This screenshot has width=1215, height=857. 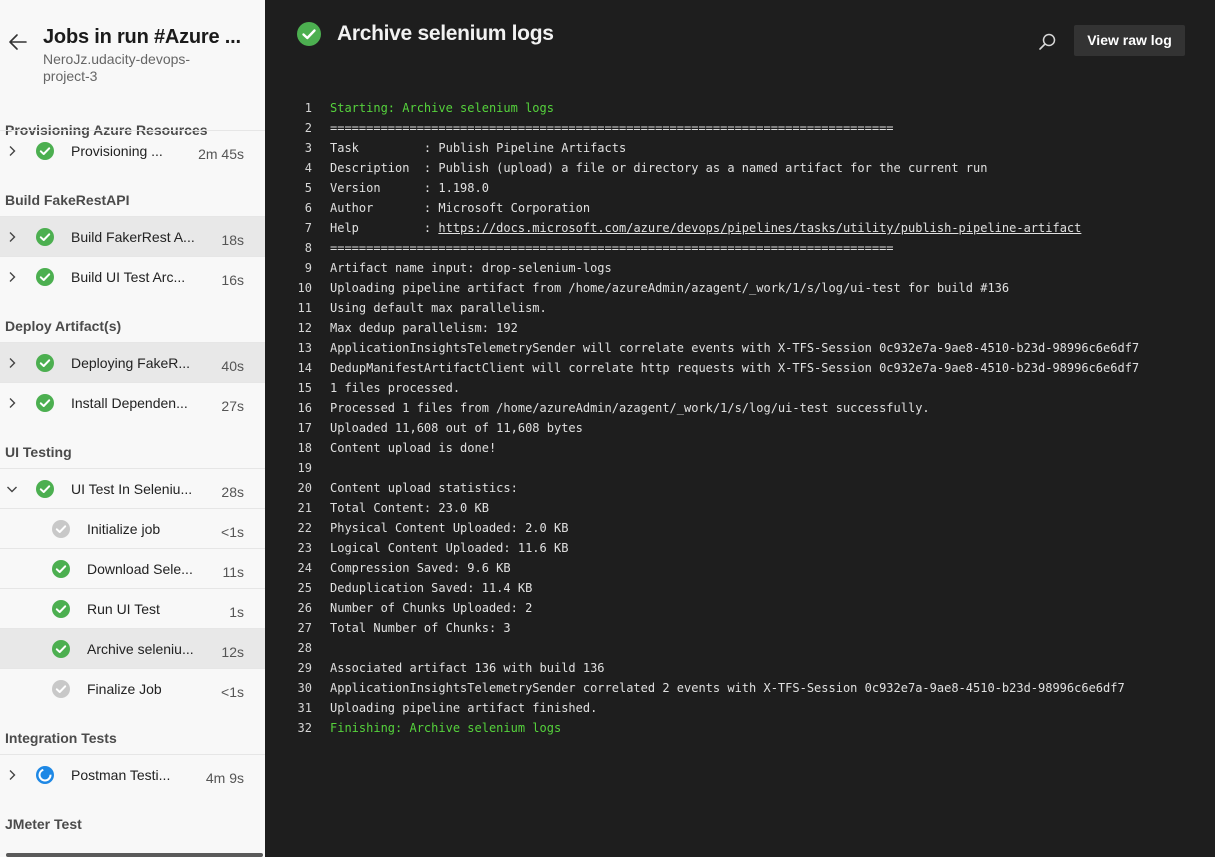 I want to click on job-row: Build FakerRest A... 18s, so click(x=132, y=236).